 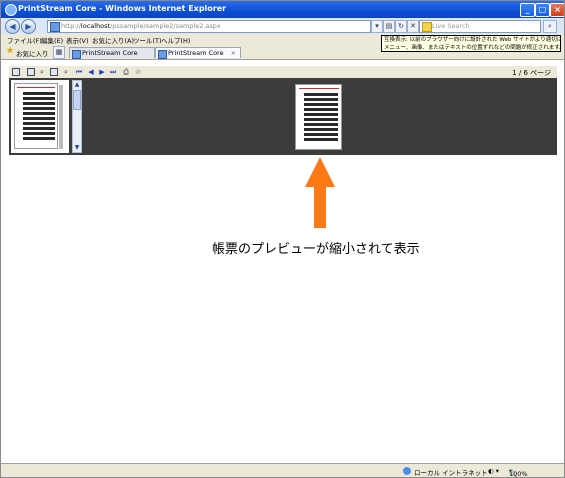 What do you see at coordinates (377, 26) in the screenshot?
I see `dropdown-icon: ▾` at bounding box center [377, 26].